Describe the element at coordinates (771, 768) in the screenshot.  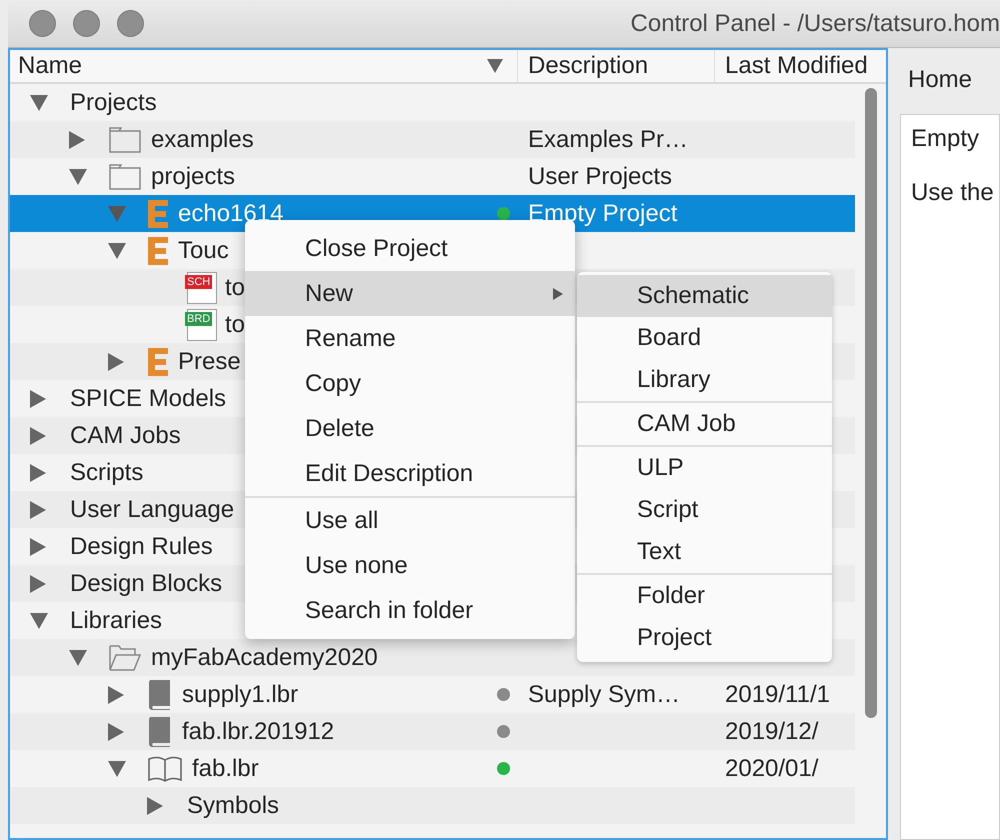
I see `modified-date: 2020/01/` at that location.